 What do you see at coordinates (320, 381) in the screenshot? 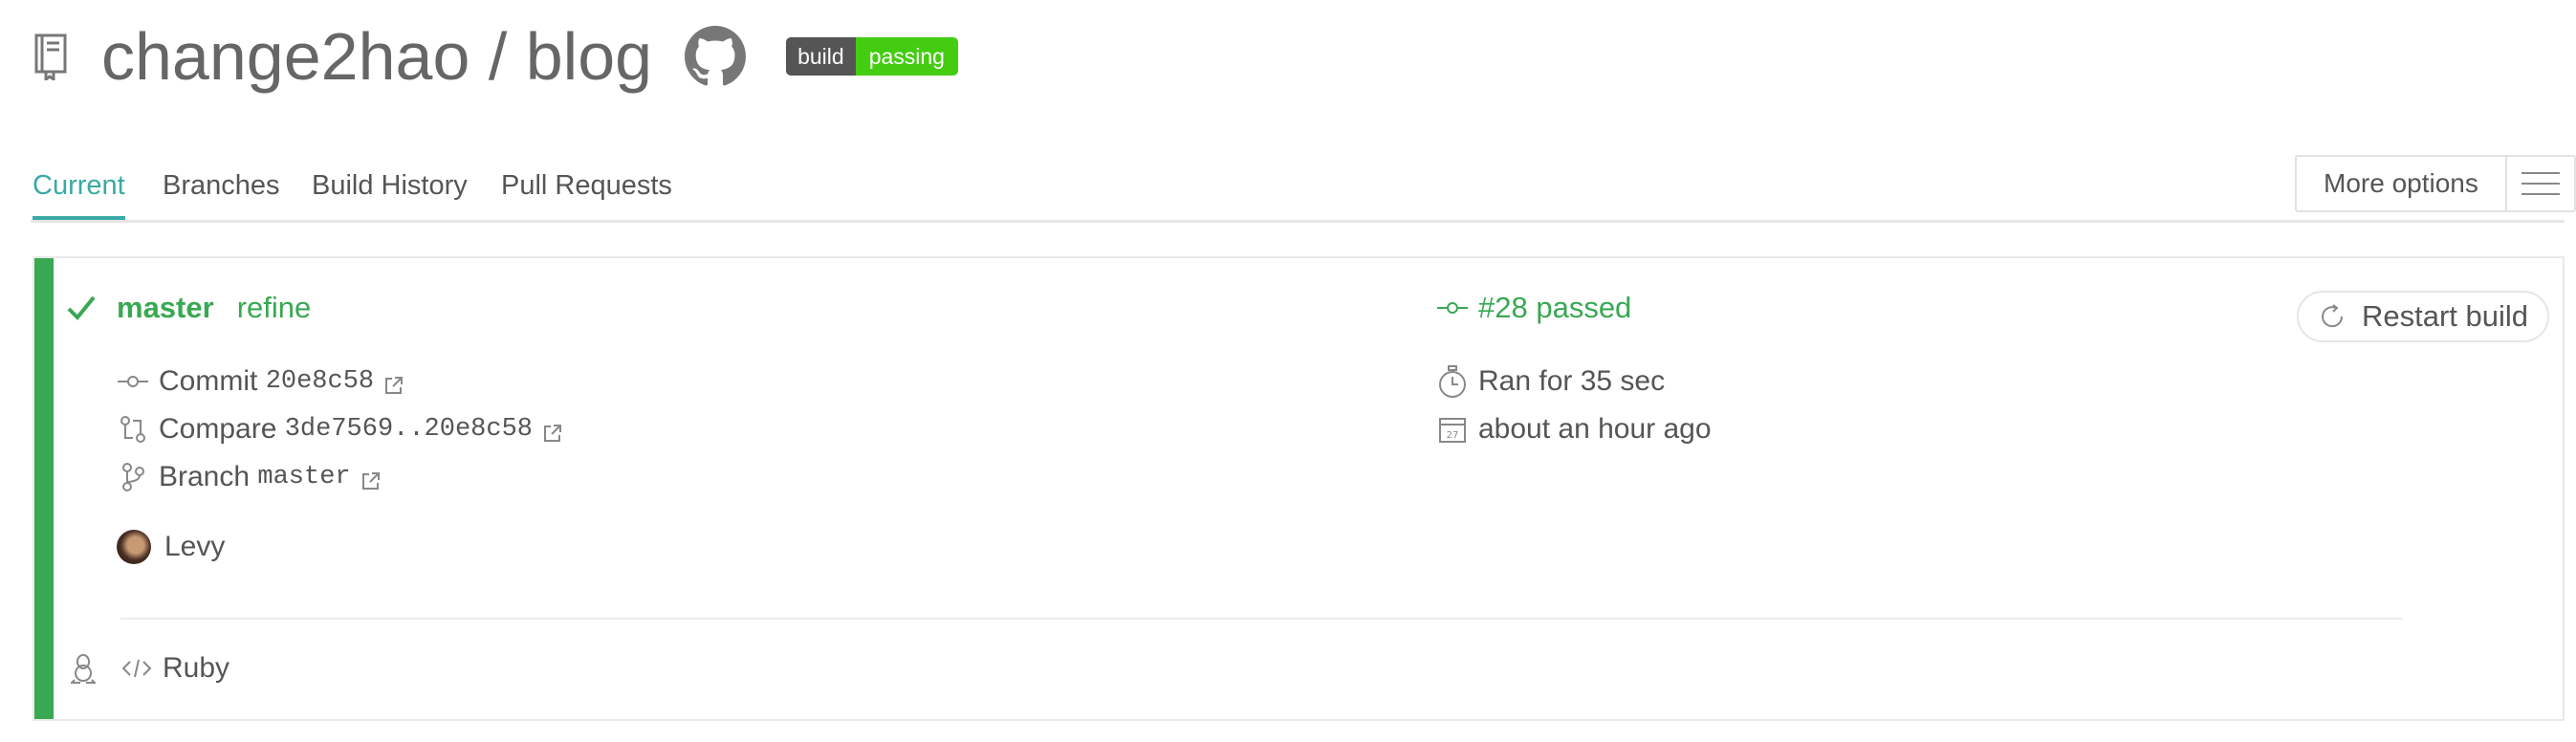
I see `commit-sha: 20e8c58` at bounding box center [320, 381].